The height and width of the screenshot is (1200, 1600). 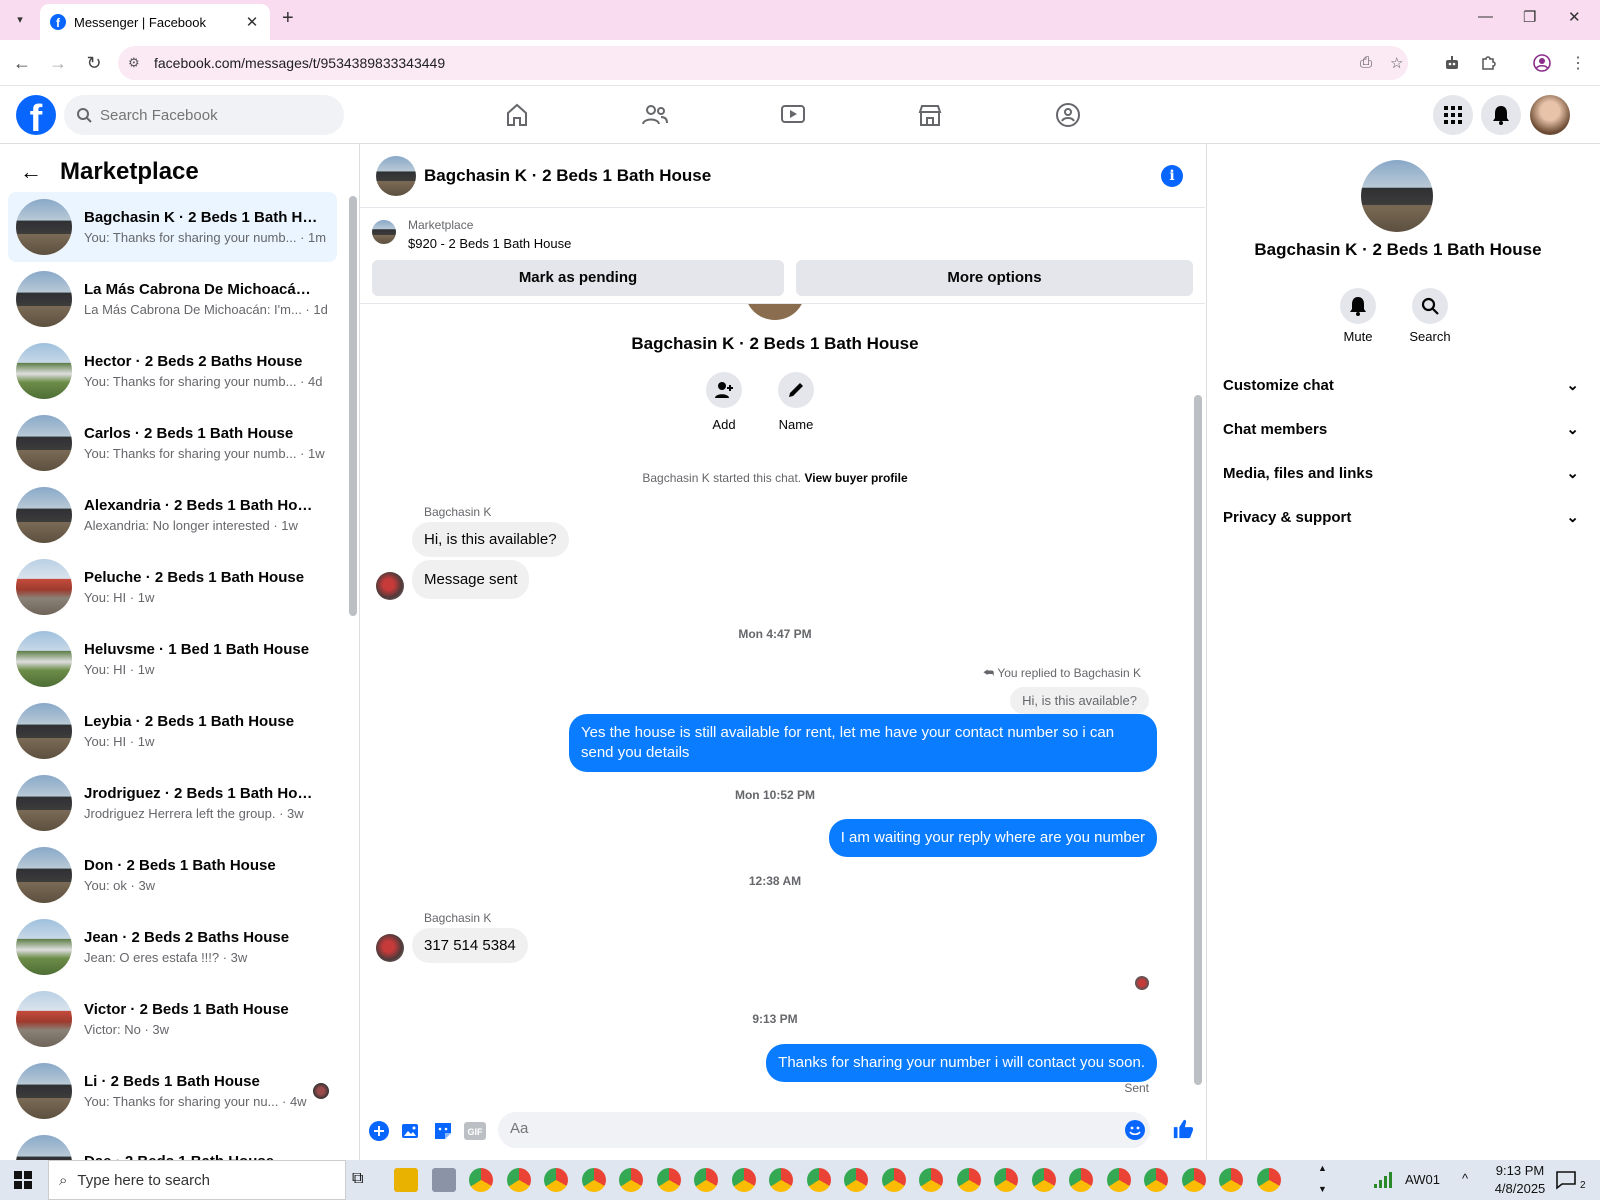 I want to click on media-files-section: Media, files and links ⌄, so click(x=1401, y=473).